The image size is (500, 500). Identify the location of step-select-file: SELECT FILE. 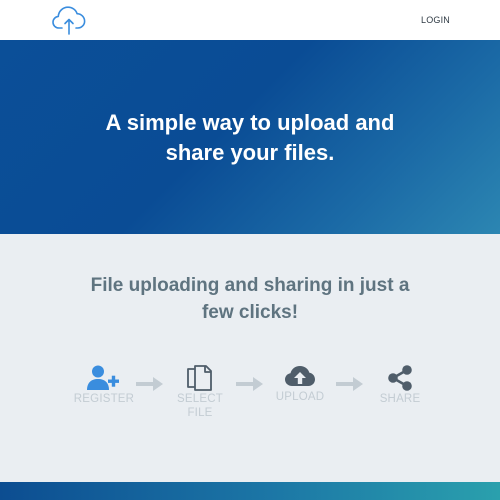
(200, 392).